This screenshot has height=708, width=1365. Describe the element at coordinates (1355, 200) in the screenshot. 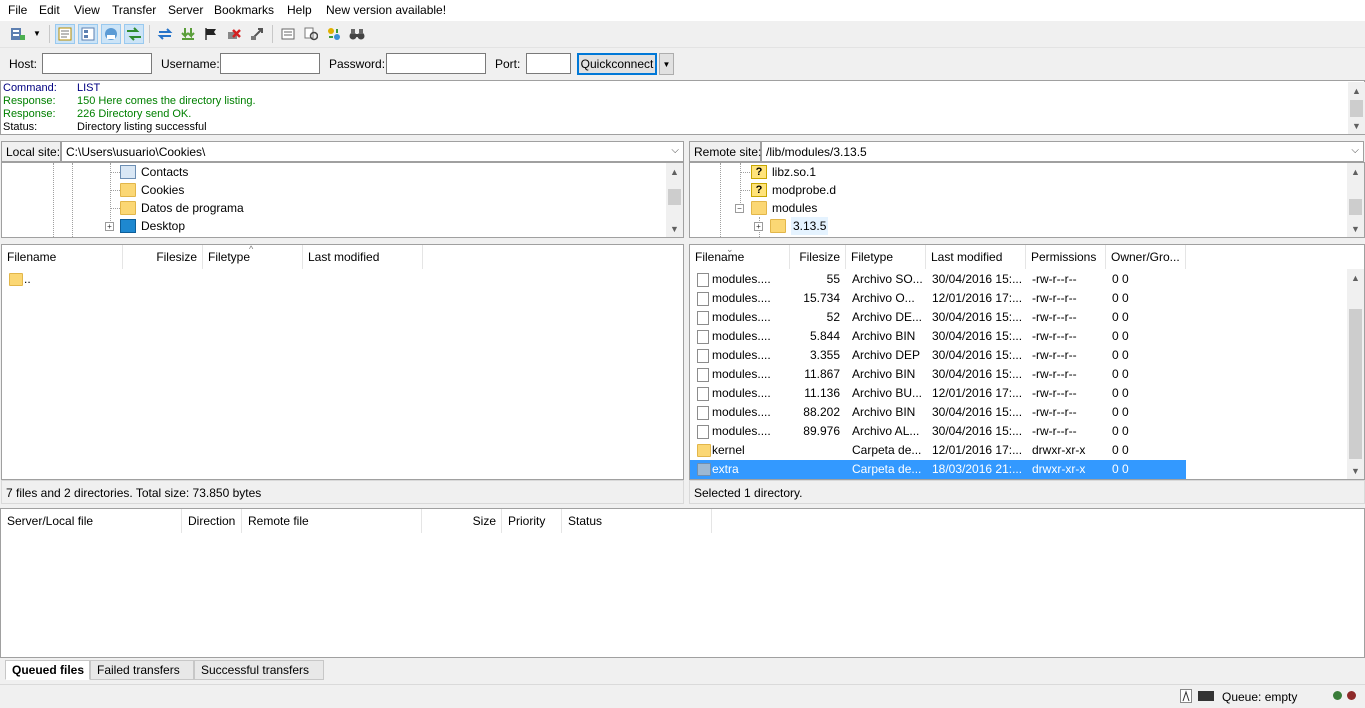

I see `remote-tree-scrollbar: ▲ ▼` at that location.